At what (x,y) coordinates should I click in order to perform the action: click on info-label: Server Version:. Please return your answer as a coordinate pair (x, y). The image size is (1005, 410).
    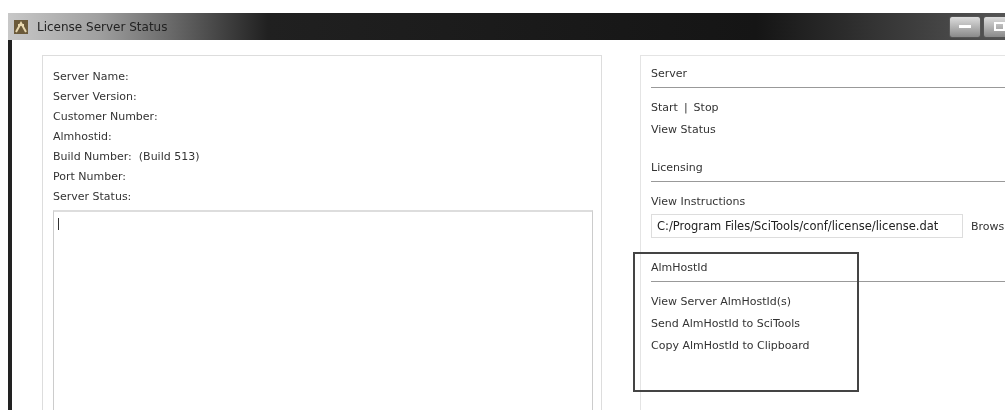
    Looking at the image, I should click on (95, 96).